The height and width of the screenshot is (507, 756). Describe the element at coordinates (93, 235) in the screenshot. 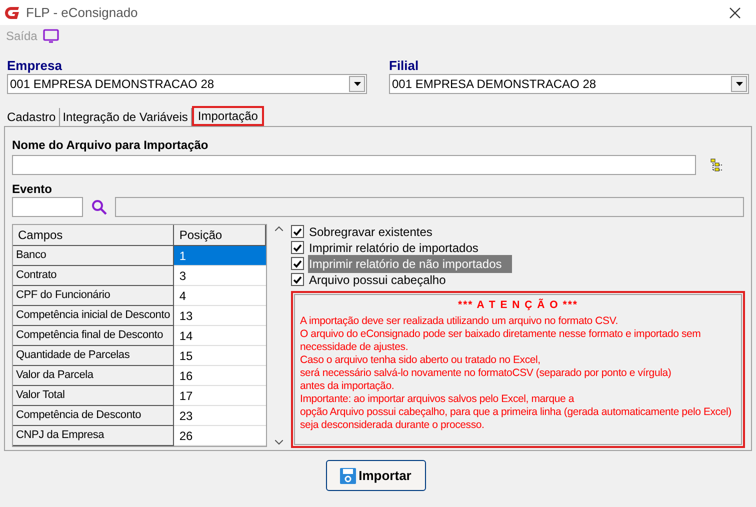

I see `column-header: Campos` at that location.